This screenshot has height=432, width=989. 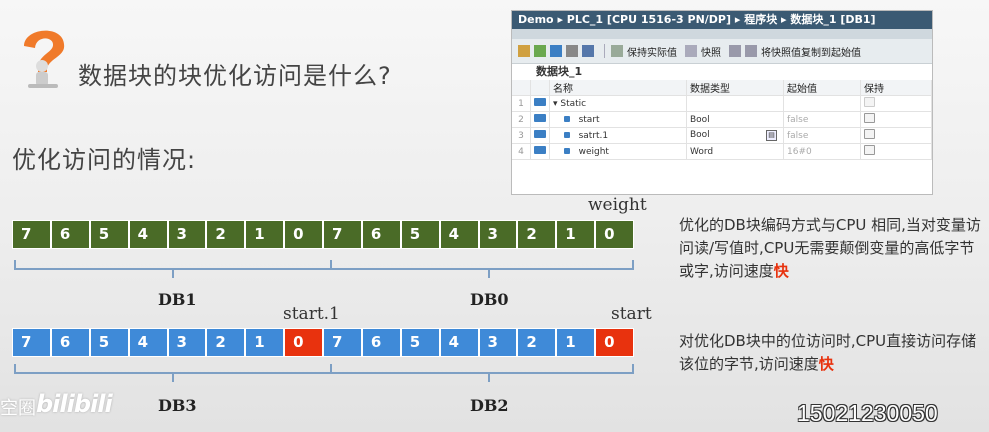 What do you see at coordinates (711, 51) in the screenshot?
I see `snapshot-button: 快照` at bounding box center [711, 51].